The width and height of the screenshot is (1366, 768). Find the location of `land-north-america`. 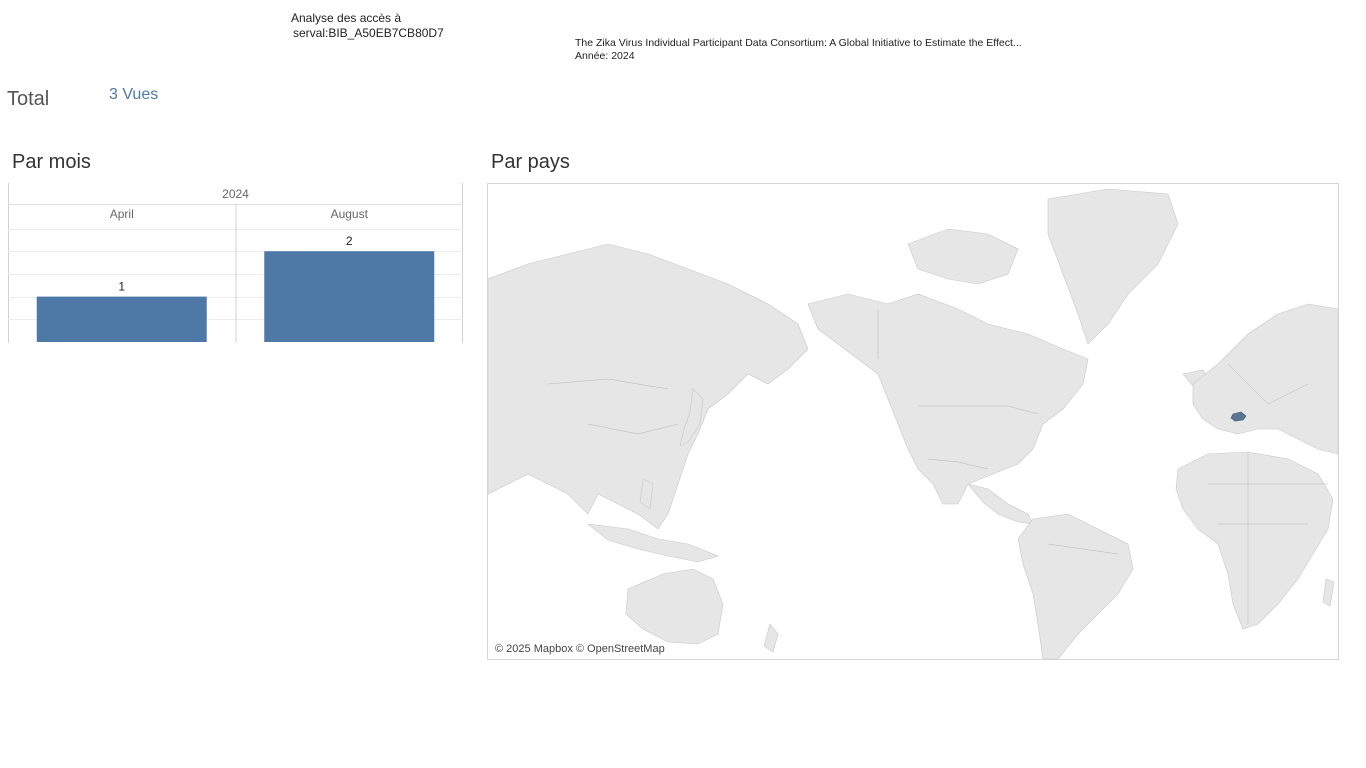

land-north-america is located at coordinates (948, 399).